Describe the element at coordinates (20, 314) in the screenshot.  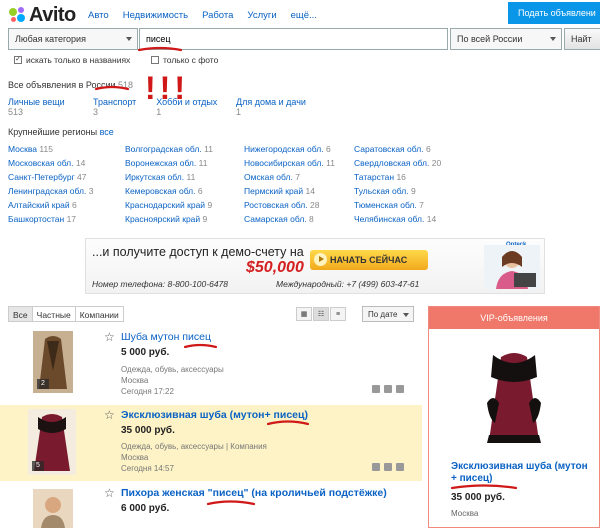
I see `tab-all: Все` at that location.